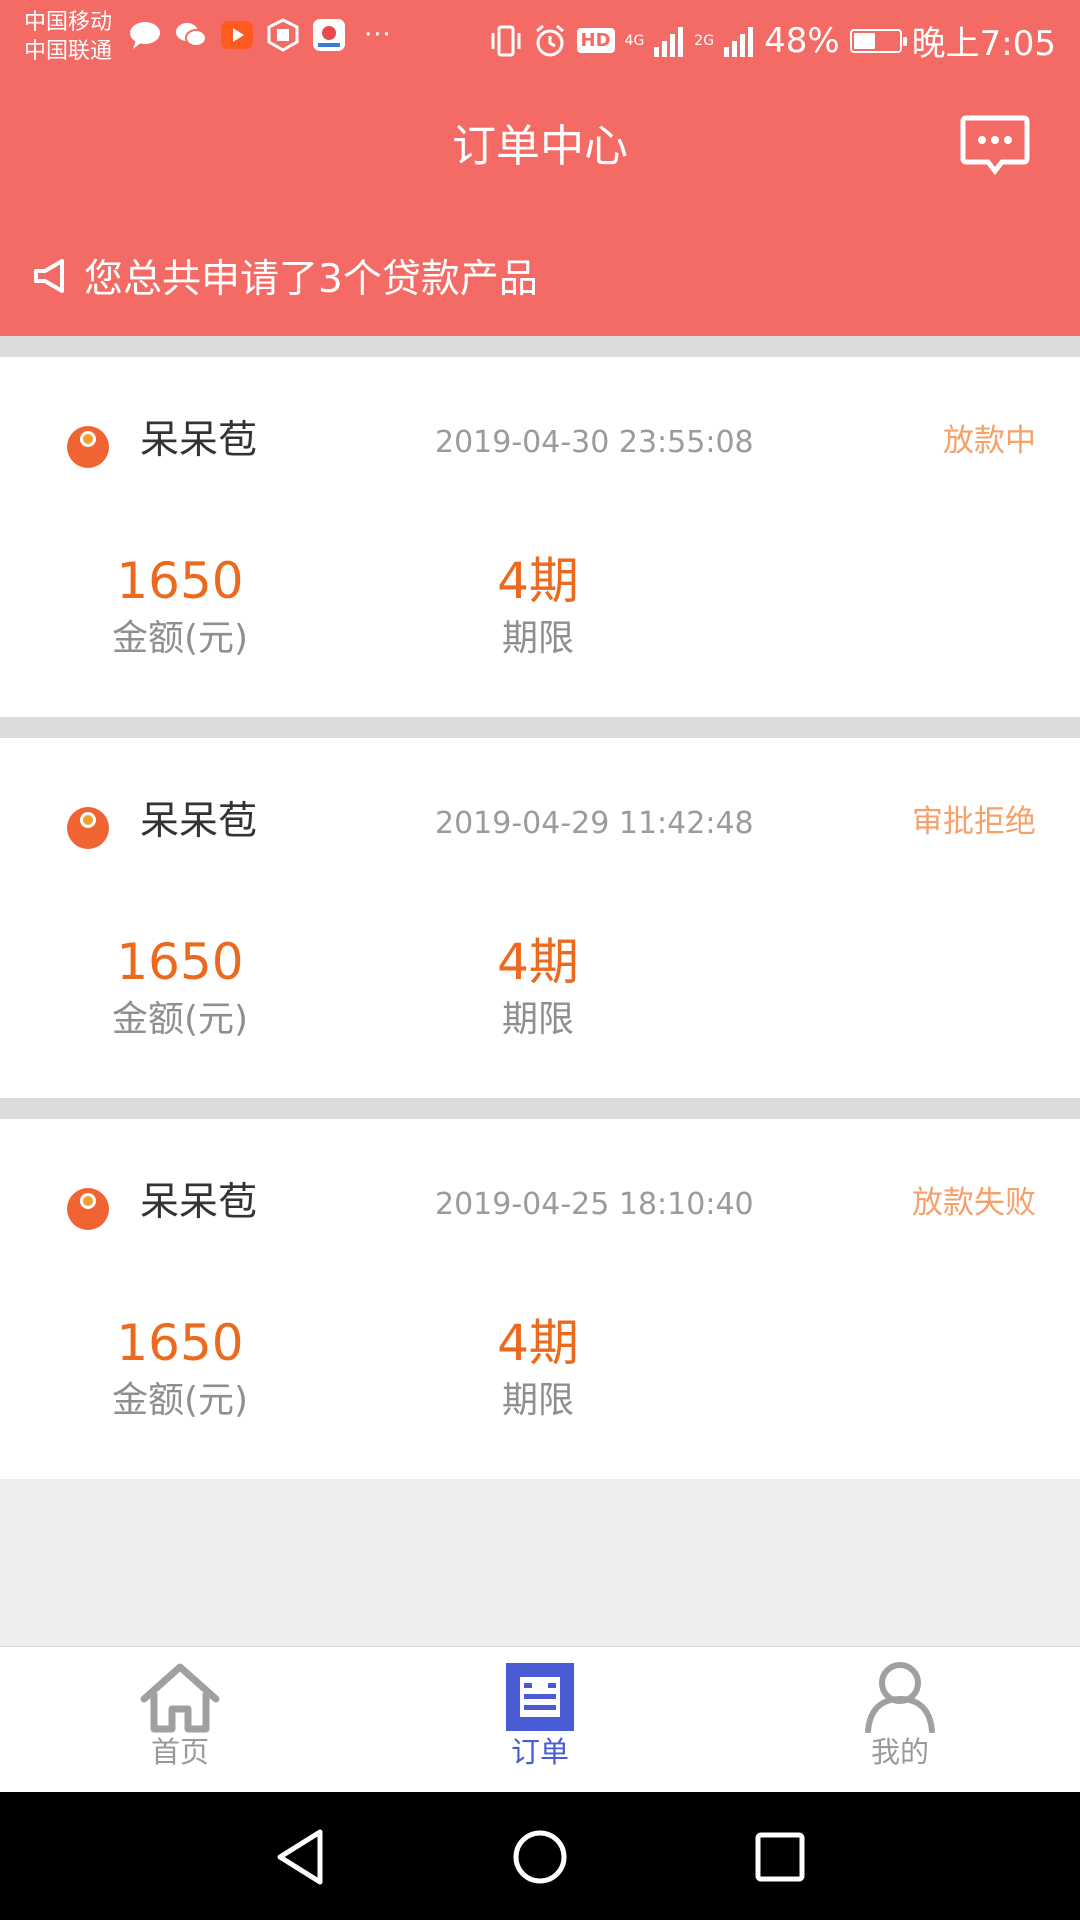  I want to click on home-icon, so click(180, 1698).